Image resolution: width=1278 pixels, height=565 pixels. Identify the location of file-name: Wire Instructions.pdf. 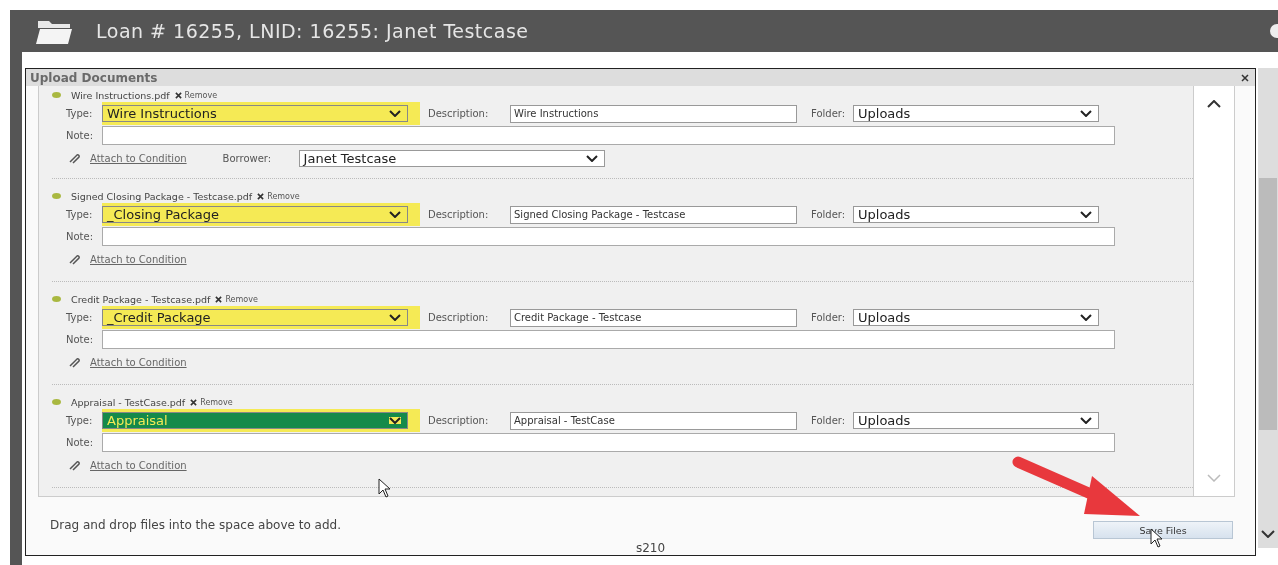
(120, 95).